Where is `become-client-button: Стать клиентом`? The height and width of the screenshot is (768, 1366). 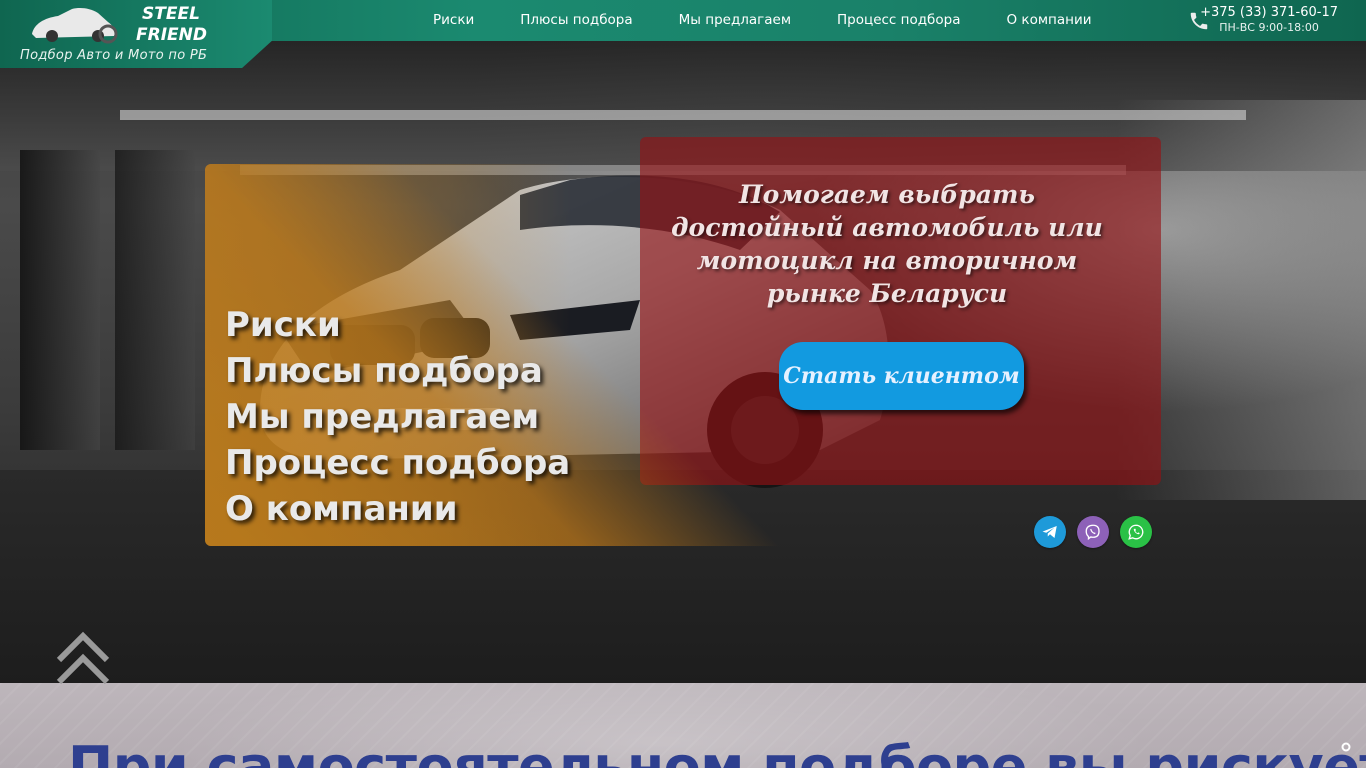 become-client-button: Стать клиентом is located at coordinates (901, 376).